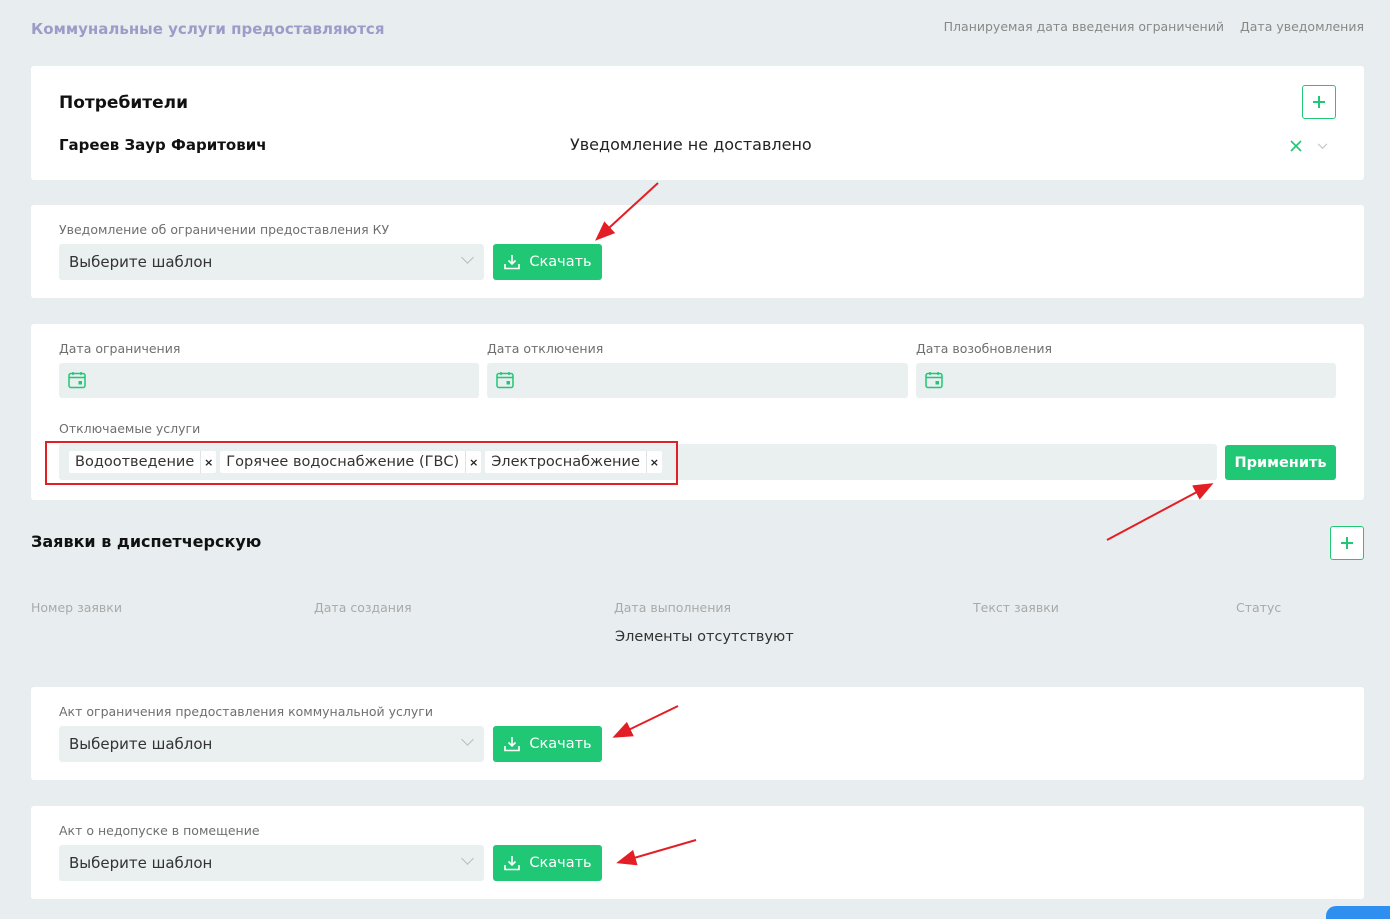 The height and width of the screenshot is (919, 1390). What do you see at coordinates (363, 607) in the screenshot?
I see `column-created-date: Дата создания` at bounding box center [363, 607].